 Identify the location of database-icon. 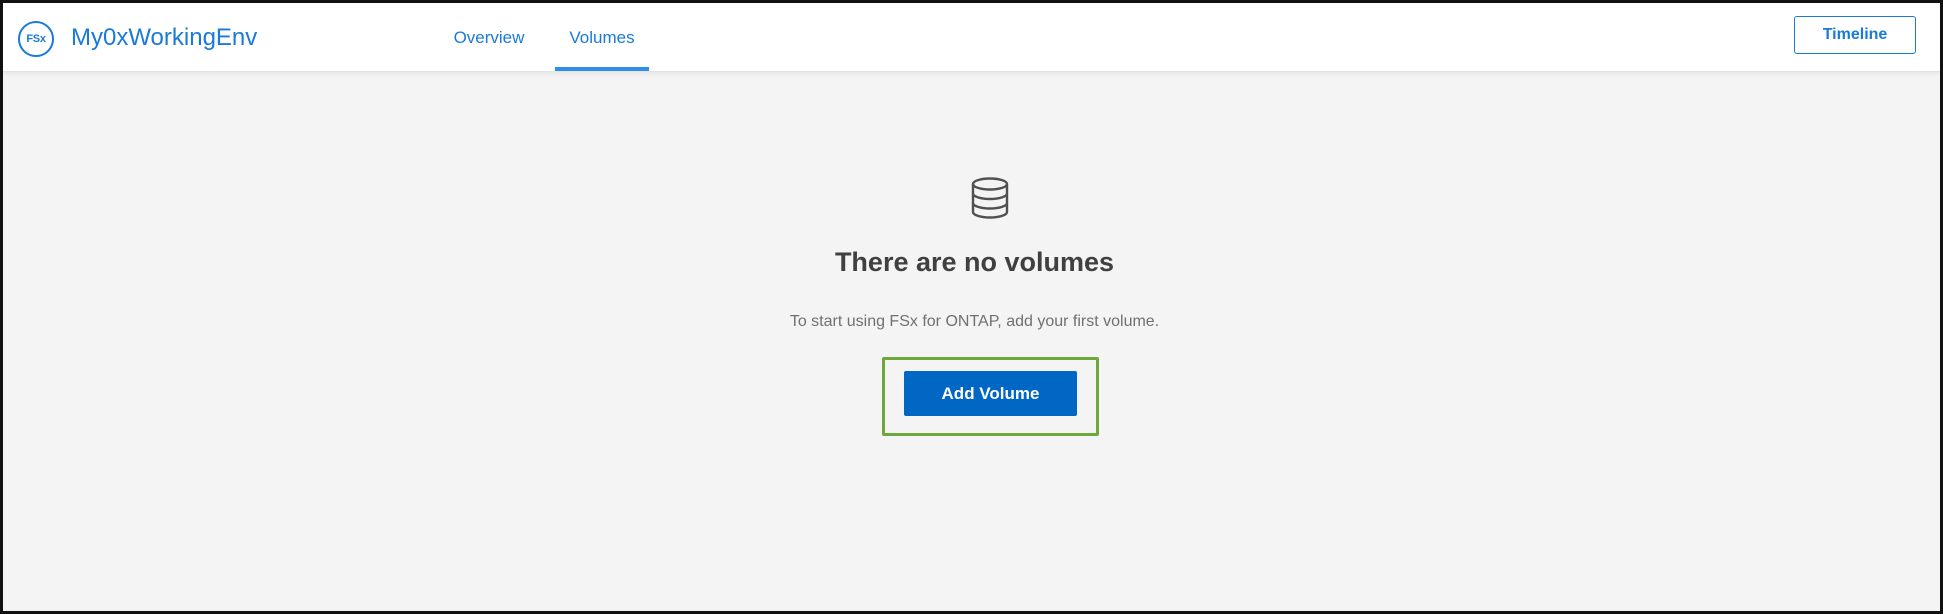
(990, 198).